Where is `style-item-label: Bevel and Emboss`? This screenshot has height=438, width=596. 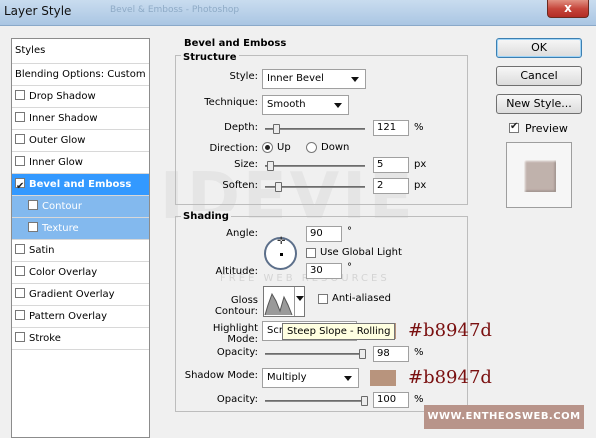 style-item-label: Bevel and Emboss is located at coordinates (80, 184).